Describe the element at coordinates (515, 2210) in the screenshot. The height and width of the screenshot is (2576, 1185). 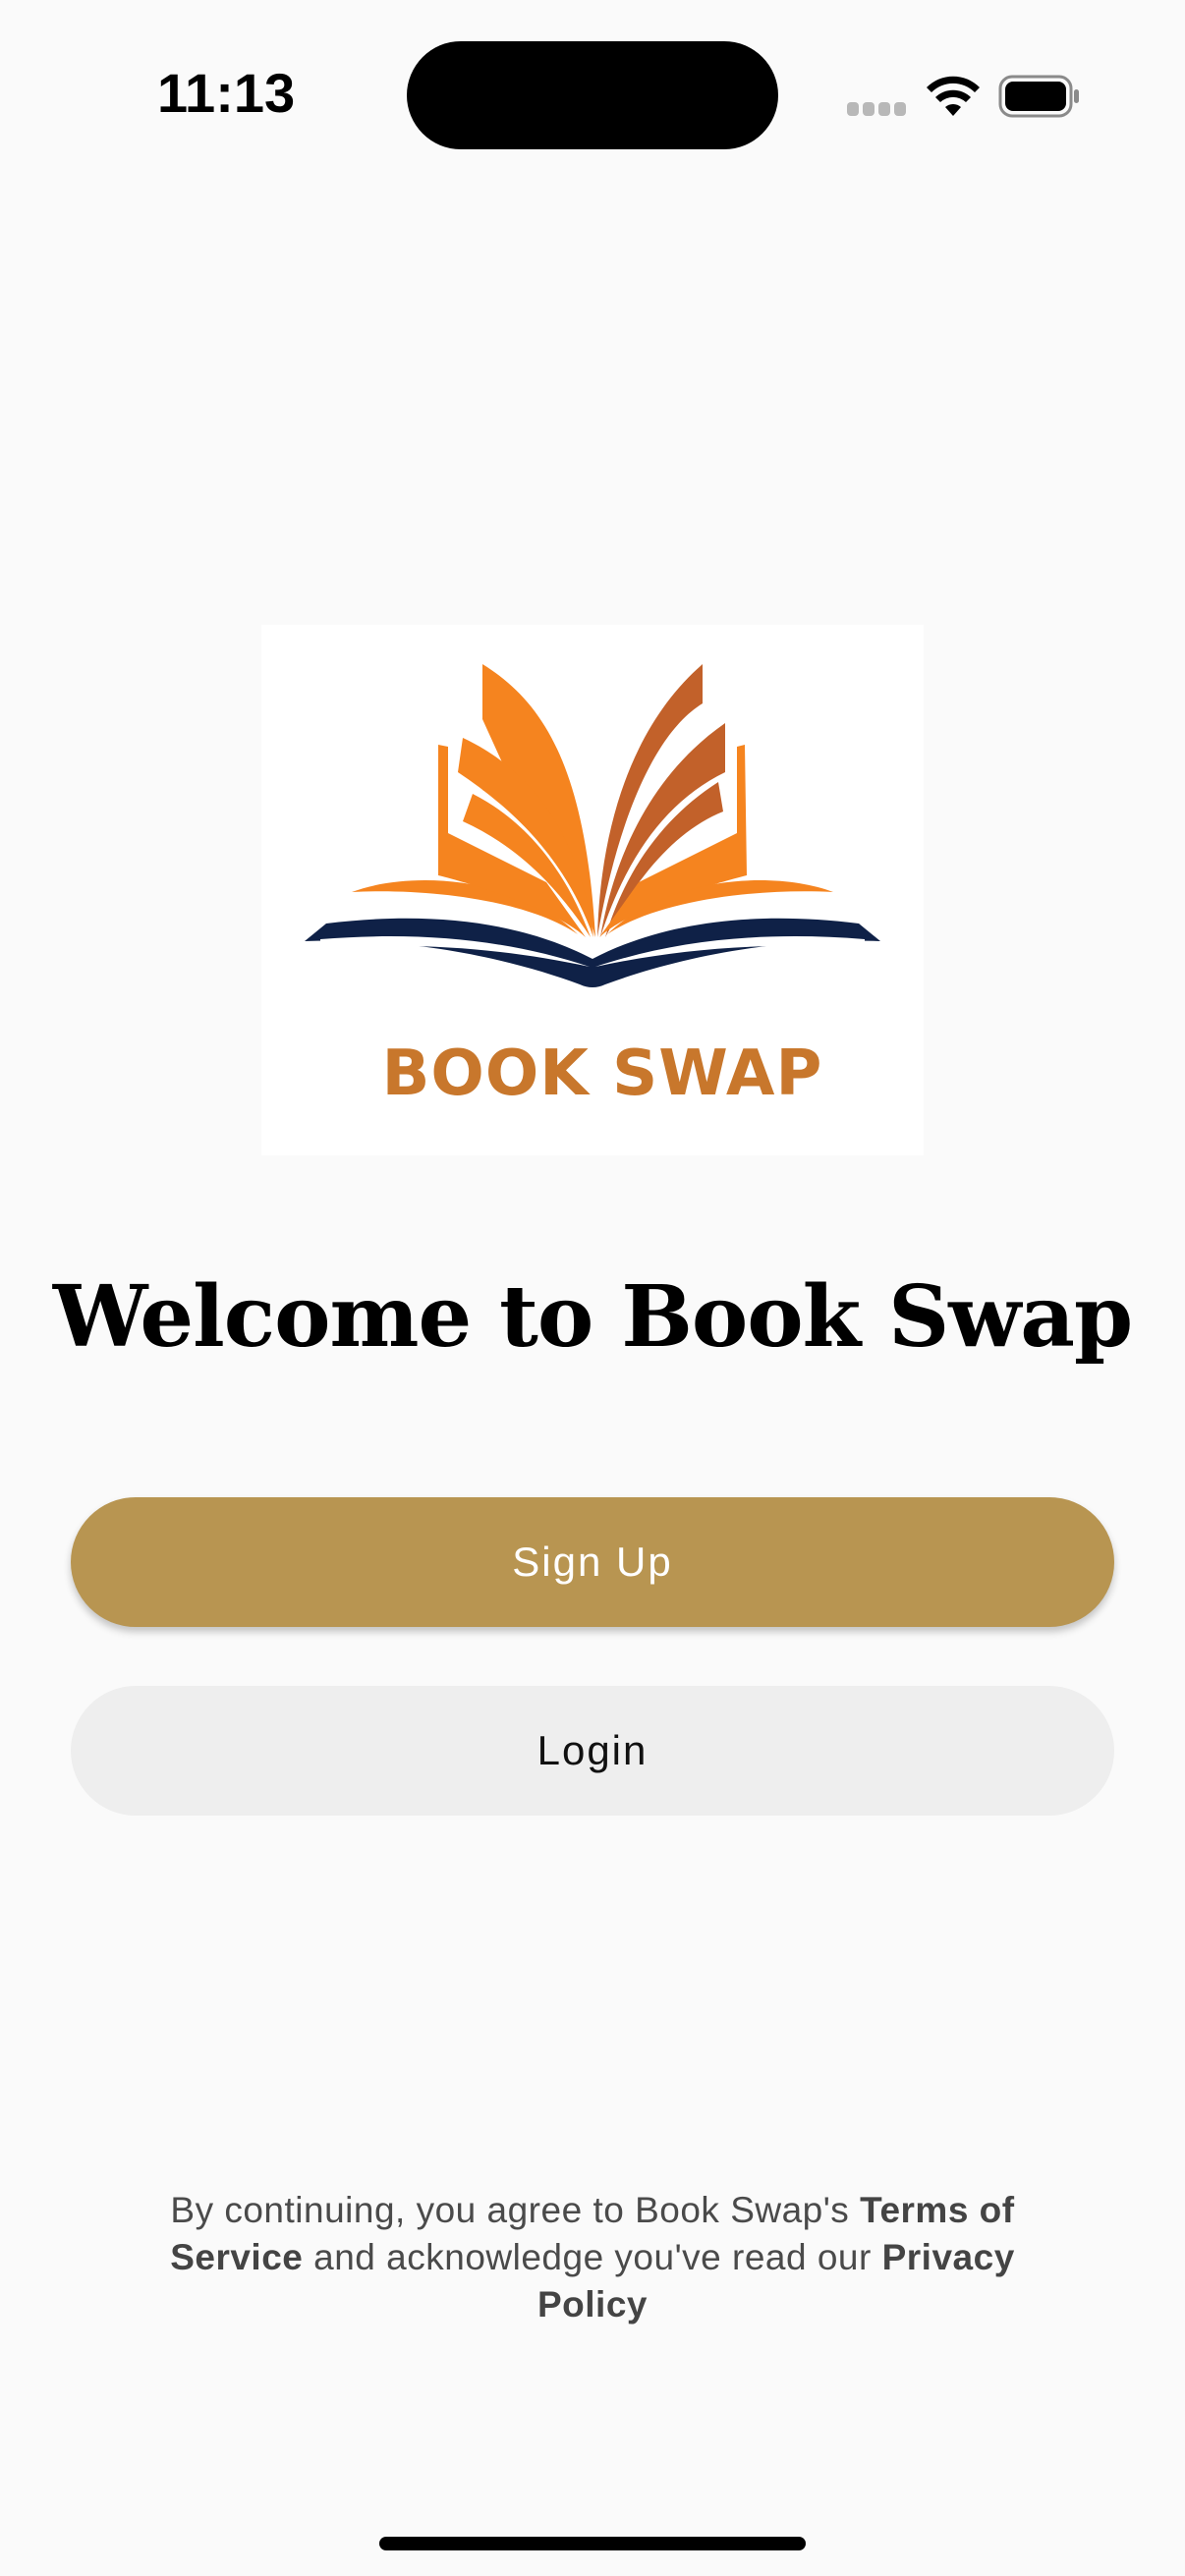
I see `legal-prefix-text: By continuing, you agree to Book Swap's` at that location.